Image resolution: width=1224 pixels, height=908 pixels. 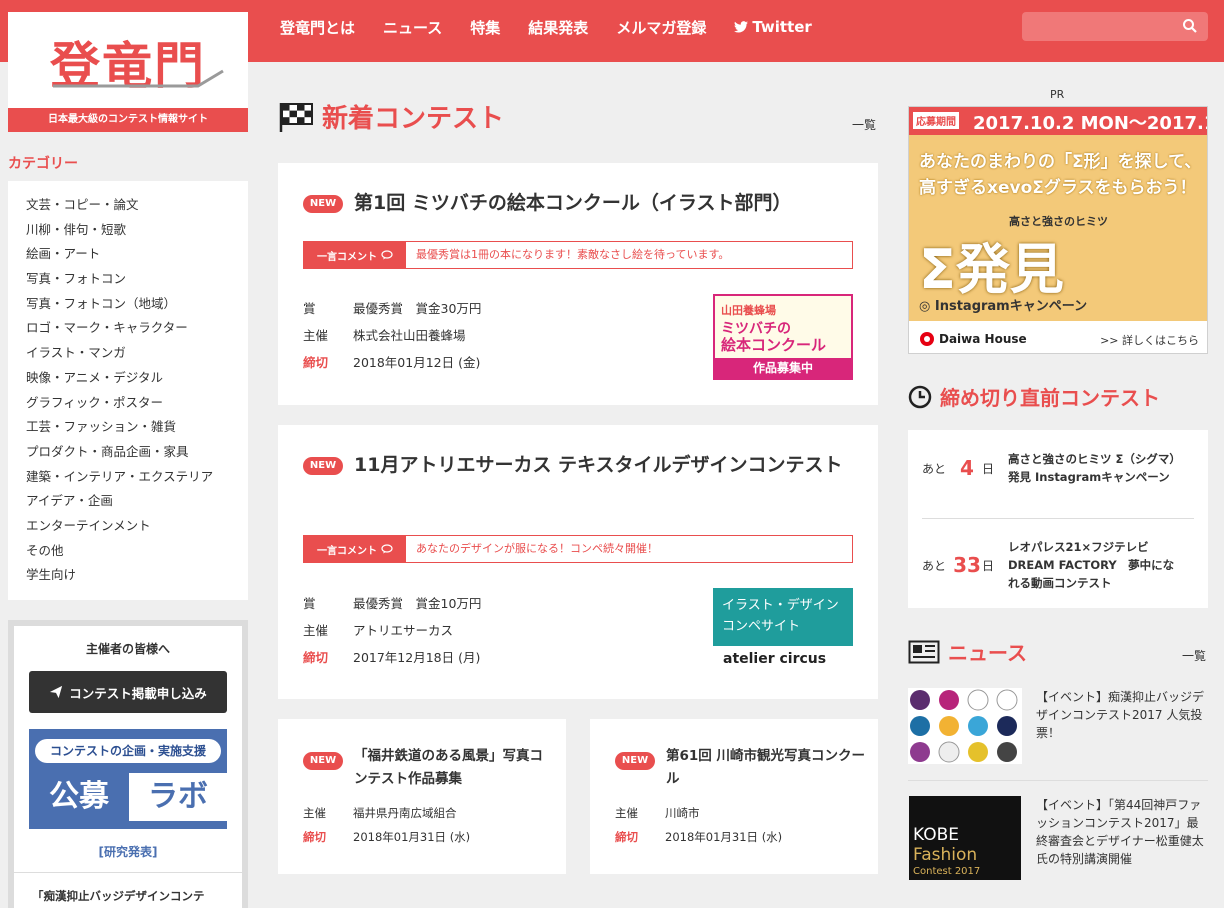 What do you see at coordinates (128, 889) in the screenshot?
I see `labo-article-title: 「痴漢抑止バッジデザインコンテ` at bounding box center [128, 889].